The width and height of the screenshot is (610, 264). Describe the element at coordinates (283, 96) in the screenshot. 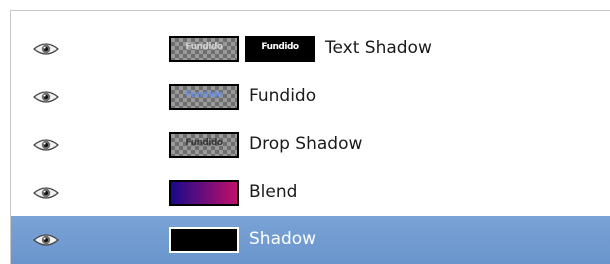

I see `layer-label: Fundido` at that location.